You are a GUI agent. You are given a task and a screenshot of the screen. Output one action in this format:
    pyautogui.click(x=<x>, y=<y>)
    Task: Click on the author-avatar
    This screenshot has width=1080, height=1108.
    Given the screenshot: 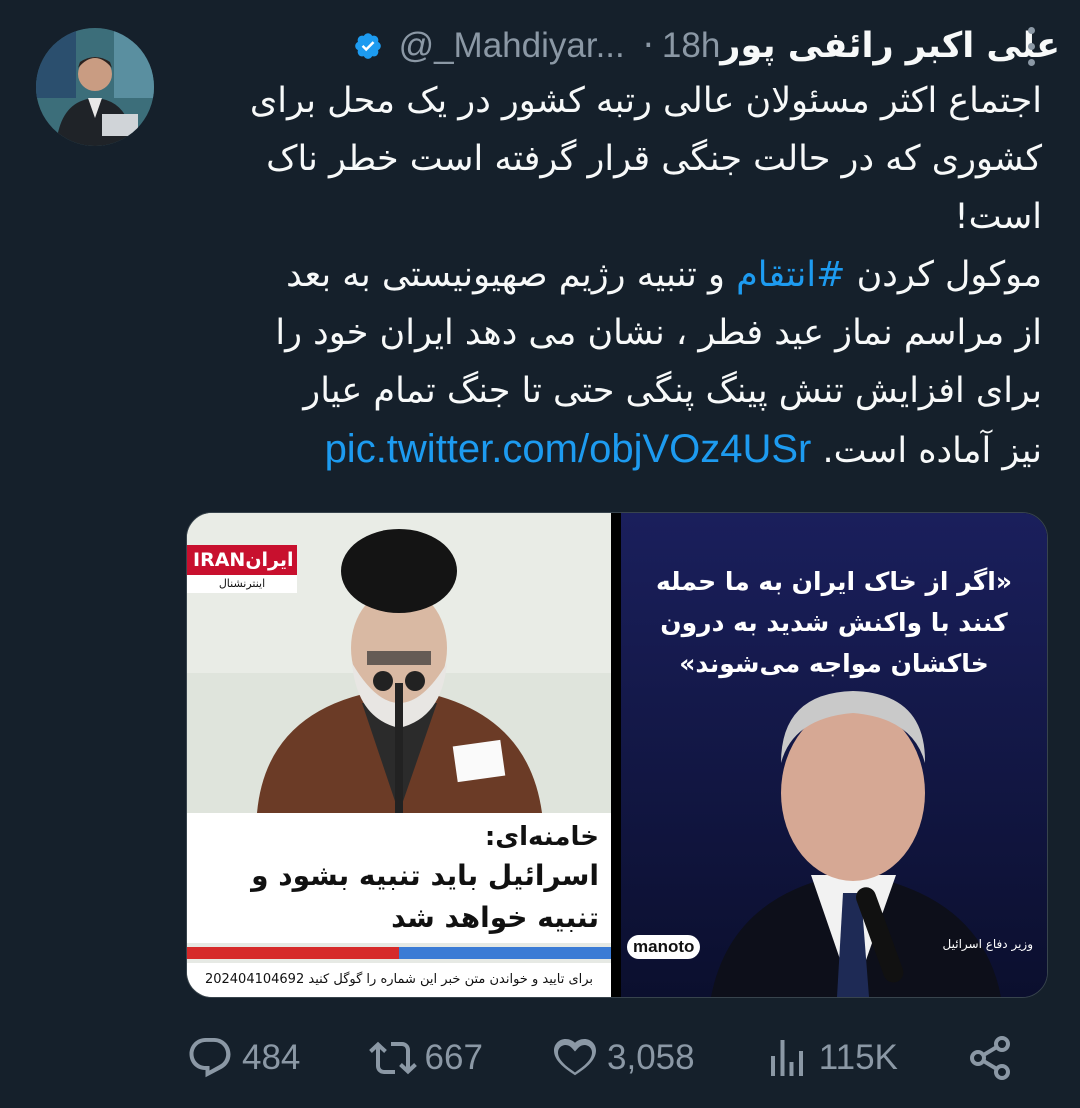 What is the action you would take?
    pyautogui.click(x=95, y=87)
    